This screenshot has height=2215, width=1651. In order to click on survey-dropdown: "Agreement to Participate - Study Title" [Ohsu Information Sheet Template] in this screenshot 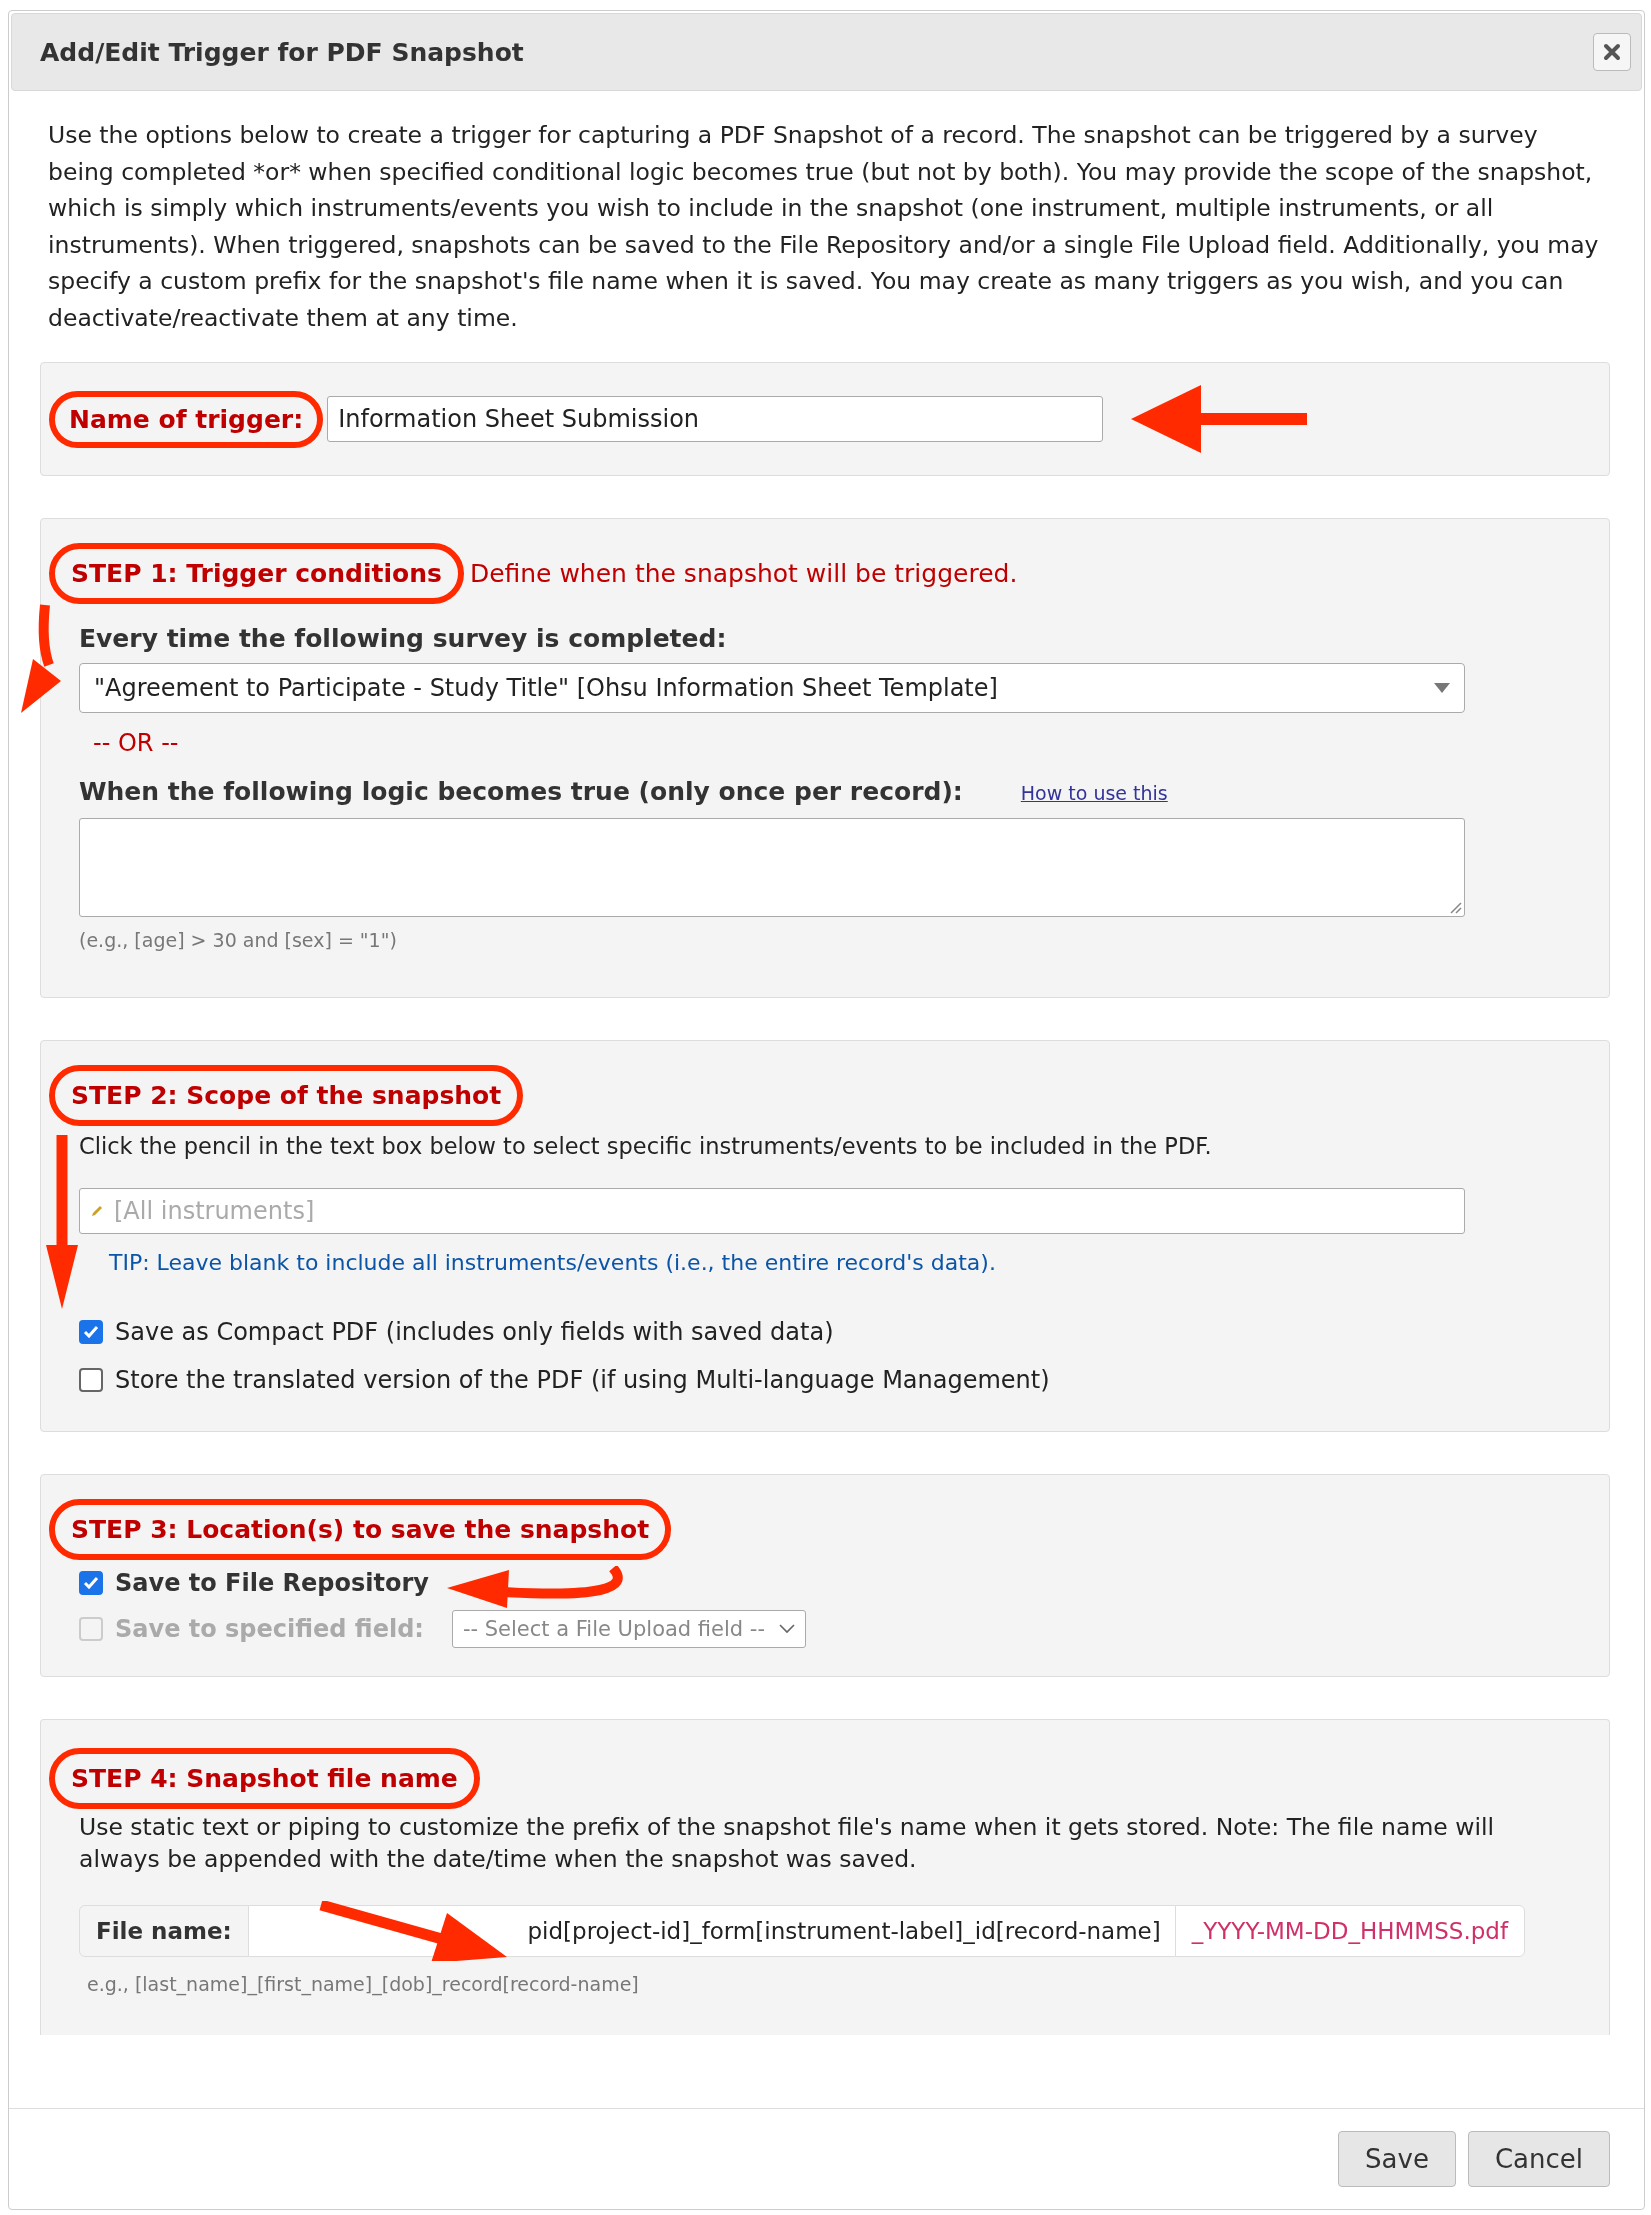, I will do `click(772, 688)`.